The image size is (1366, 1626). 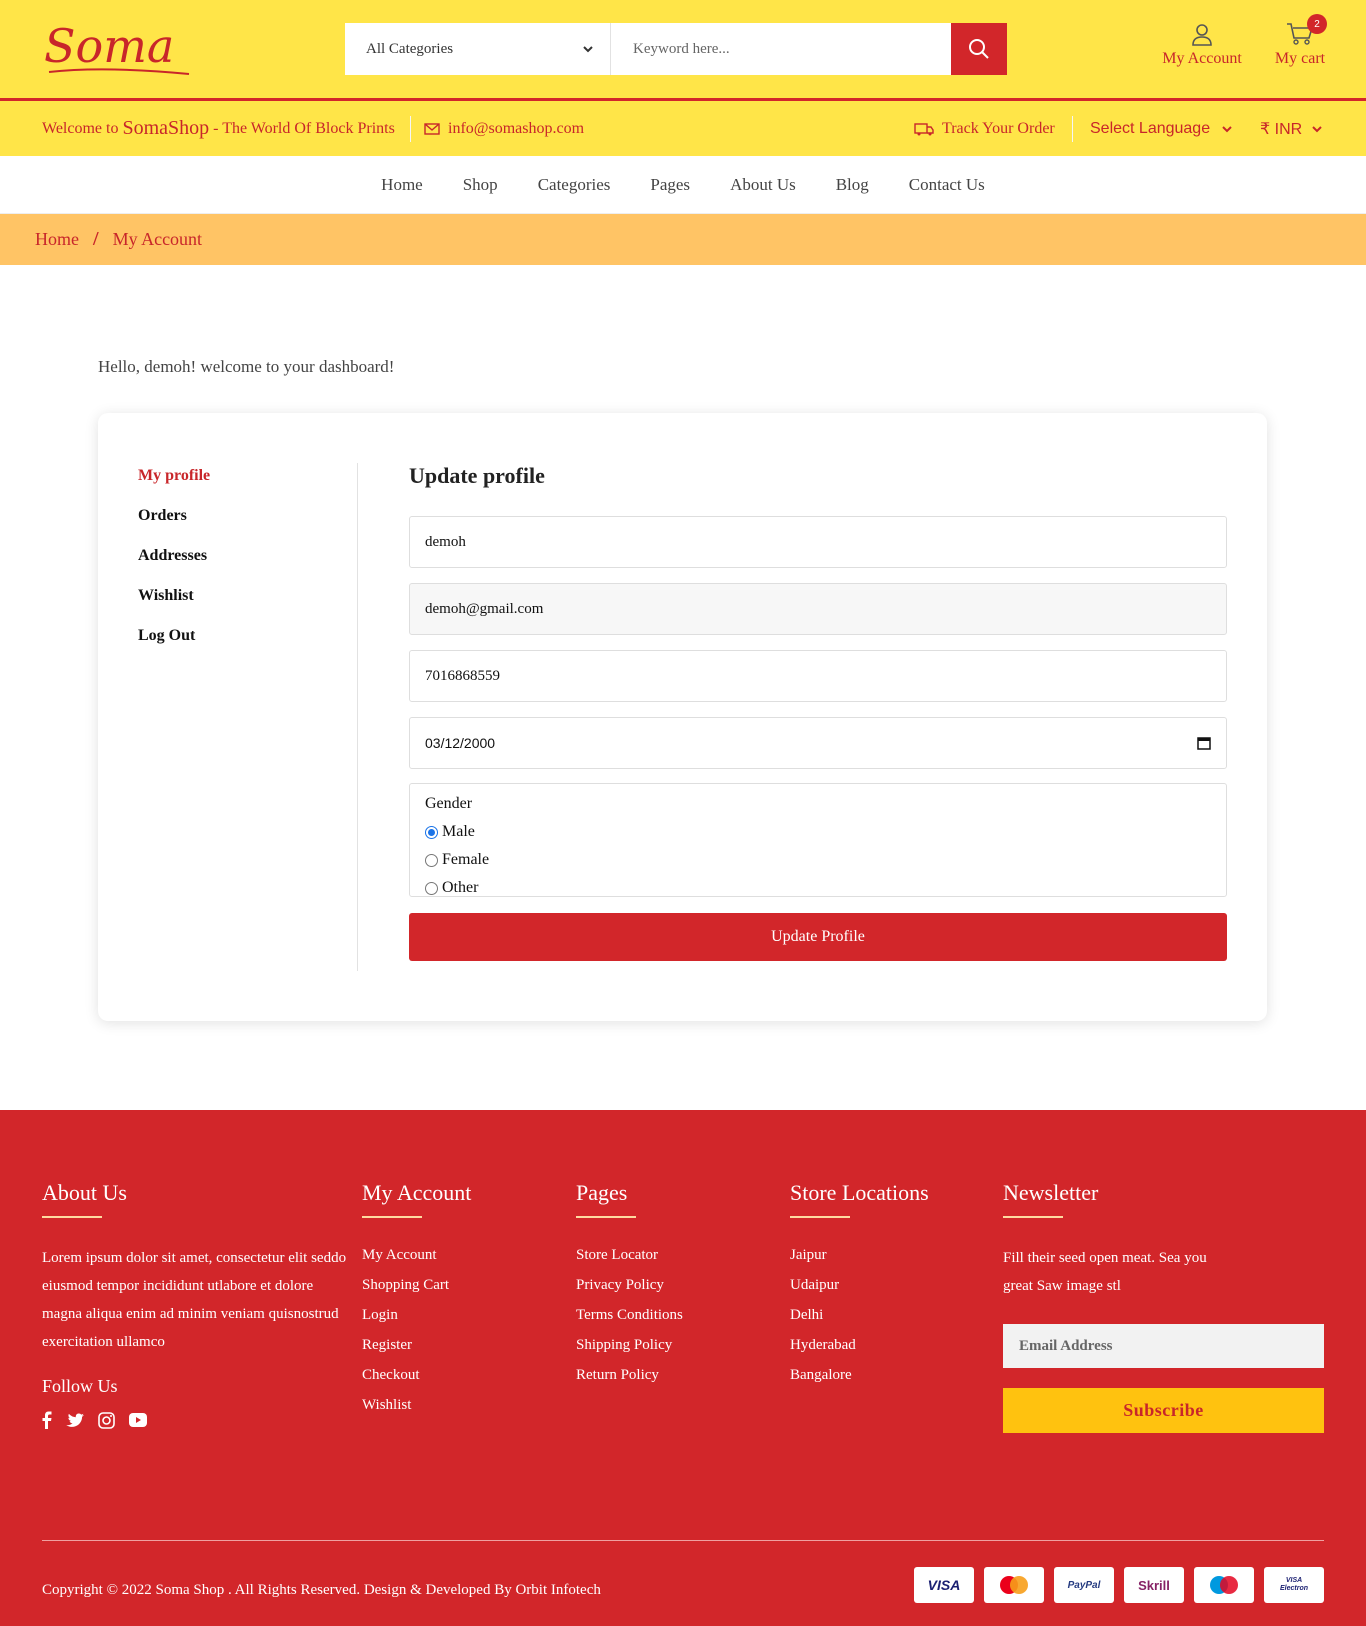 What do you see at coordinates (416, 1315) in the screenshot?
I see `footer-link: Login` at bounding box center [416, 1315].